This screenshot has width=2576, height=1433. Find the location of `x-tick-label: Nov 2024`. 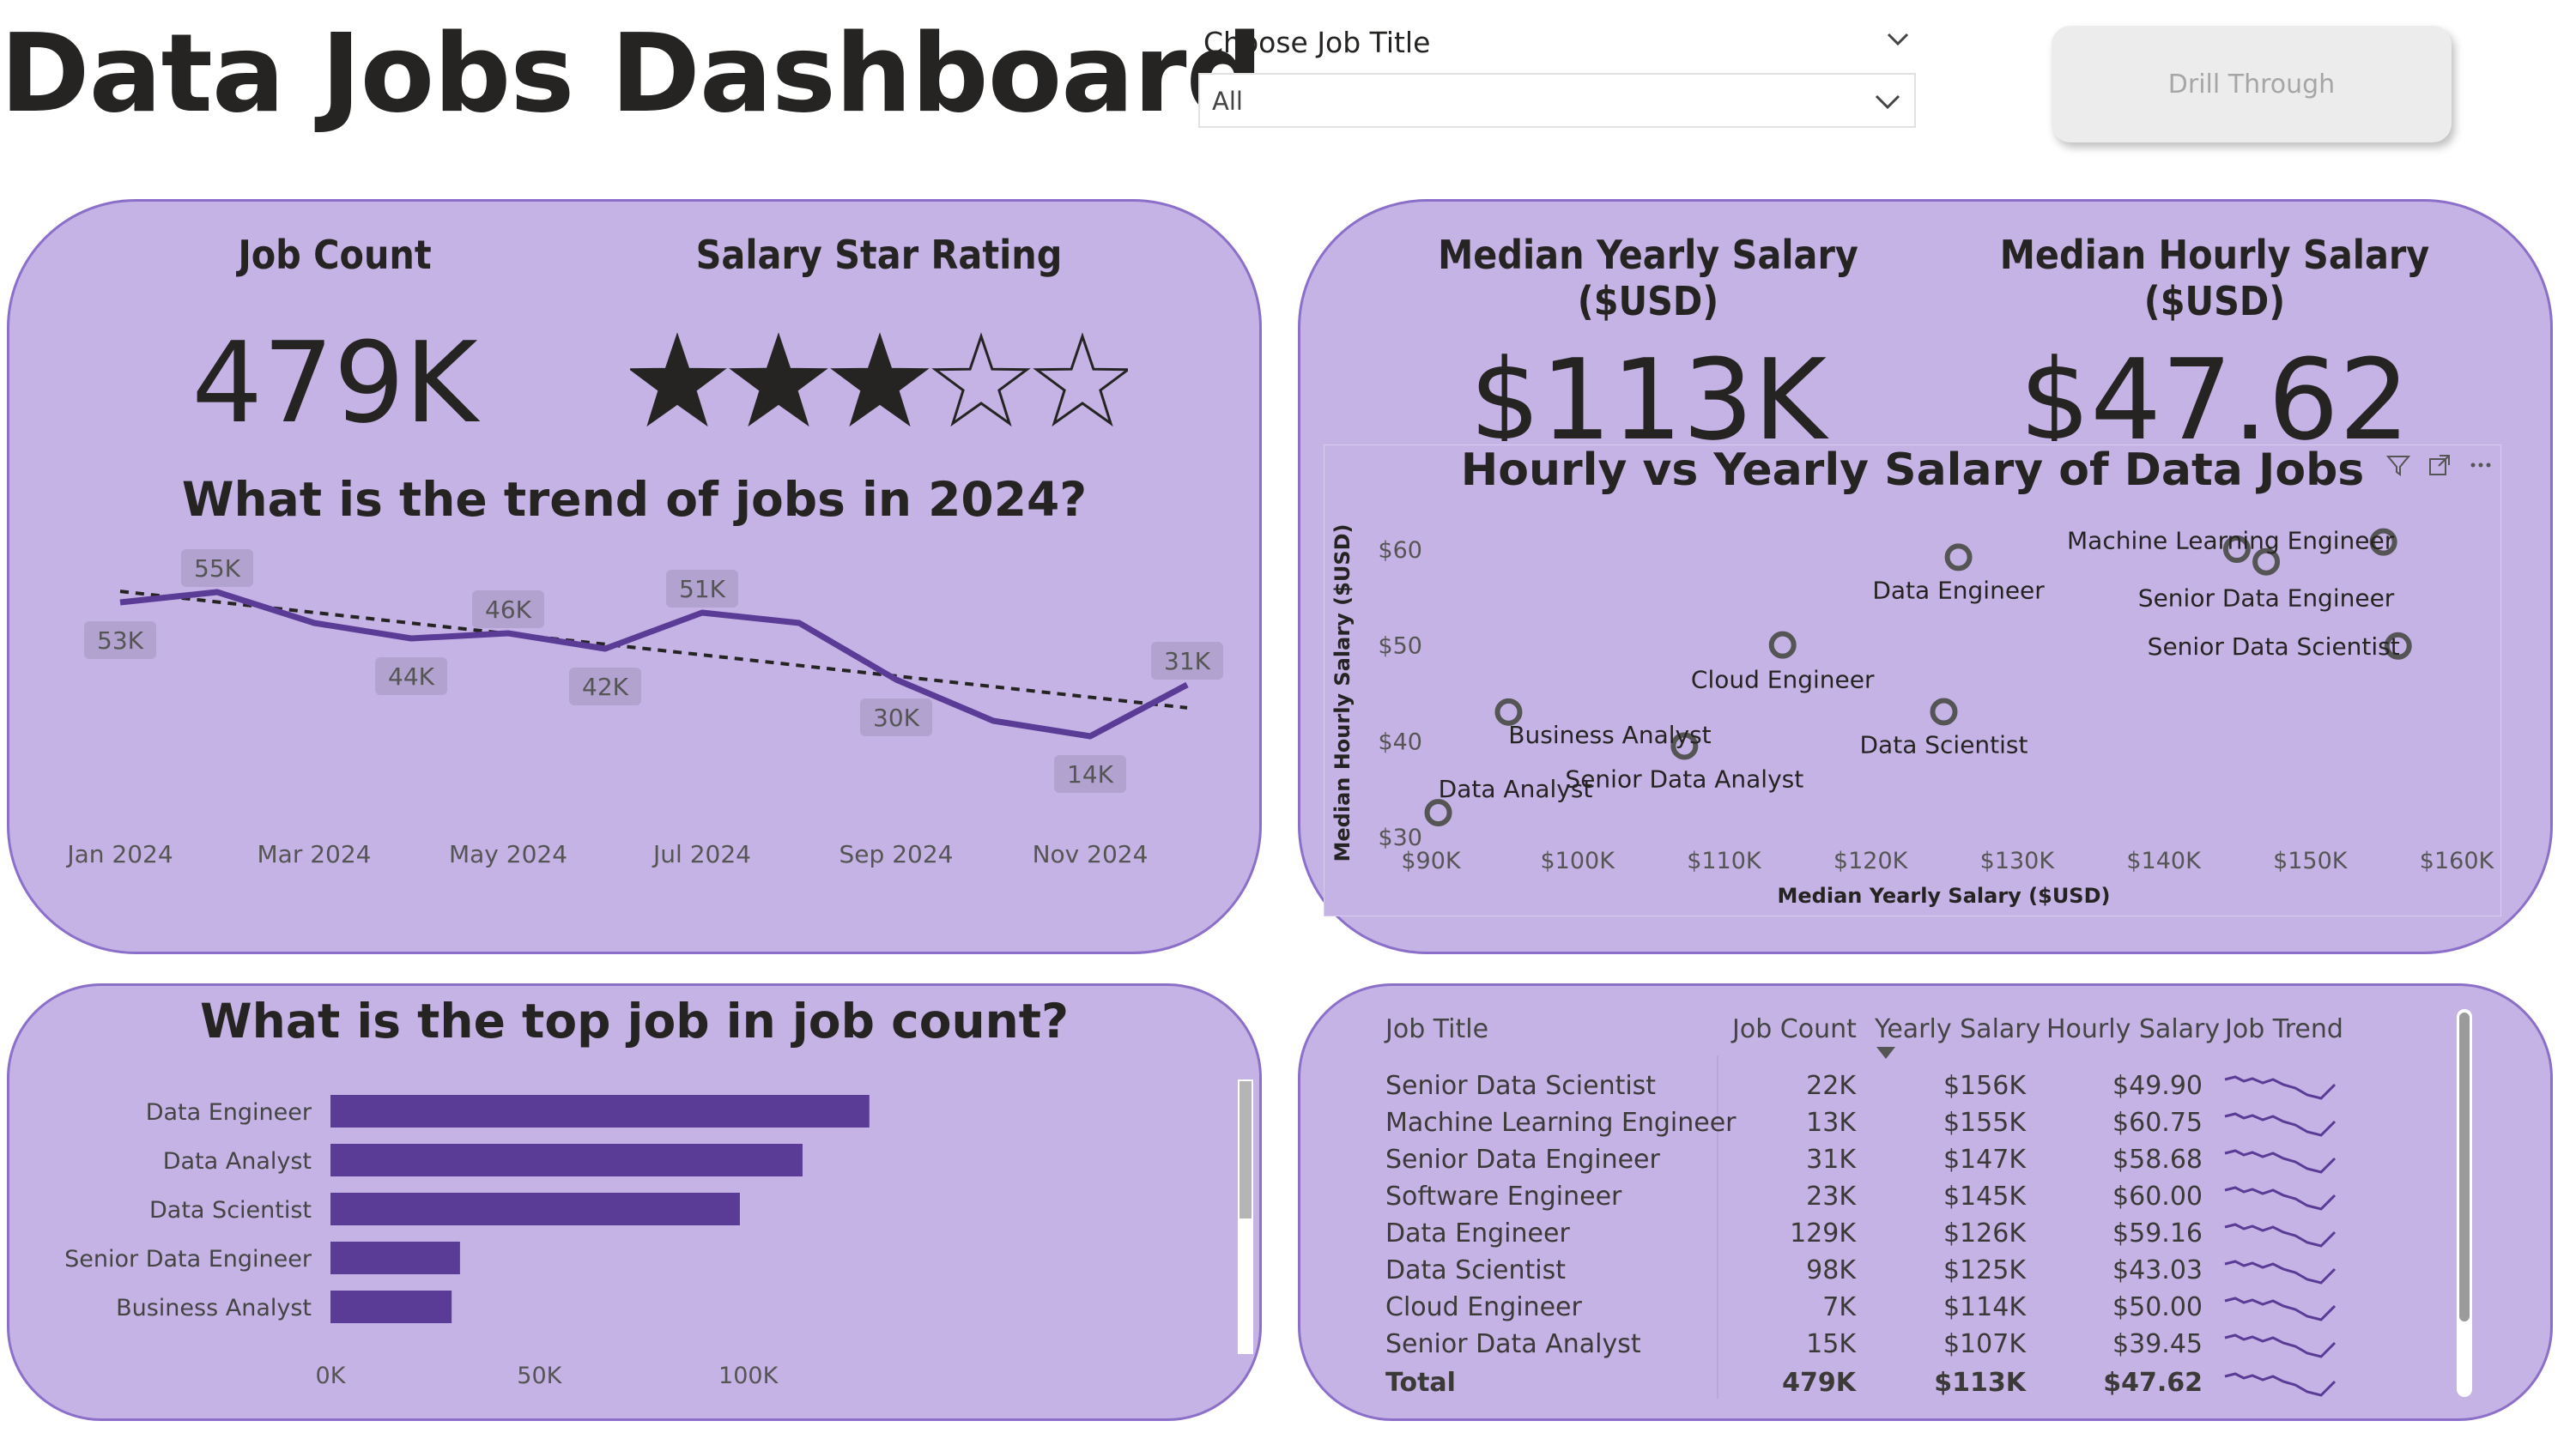

x-tick-label: Nov 2024 is located at coordinates (1091, 854).